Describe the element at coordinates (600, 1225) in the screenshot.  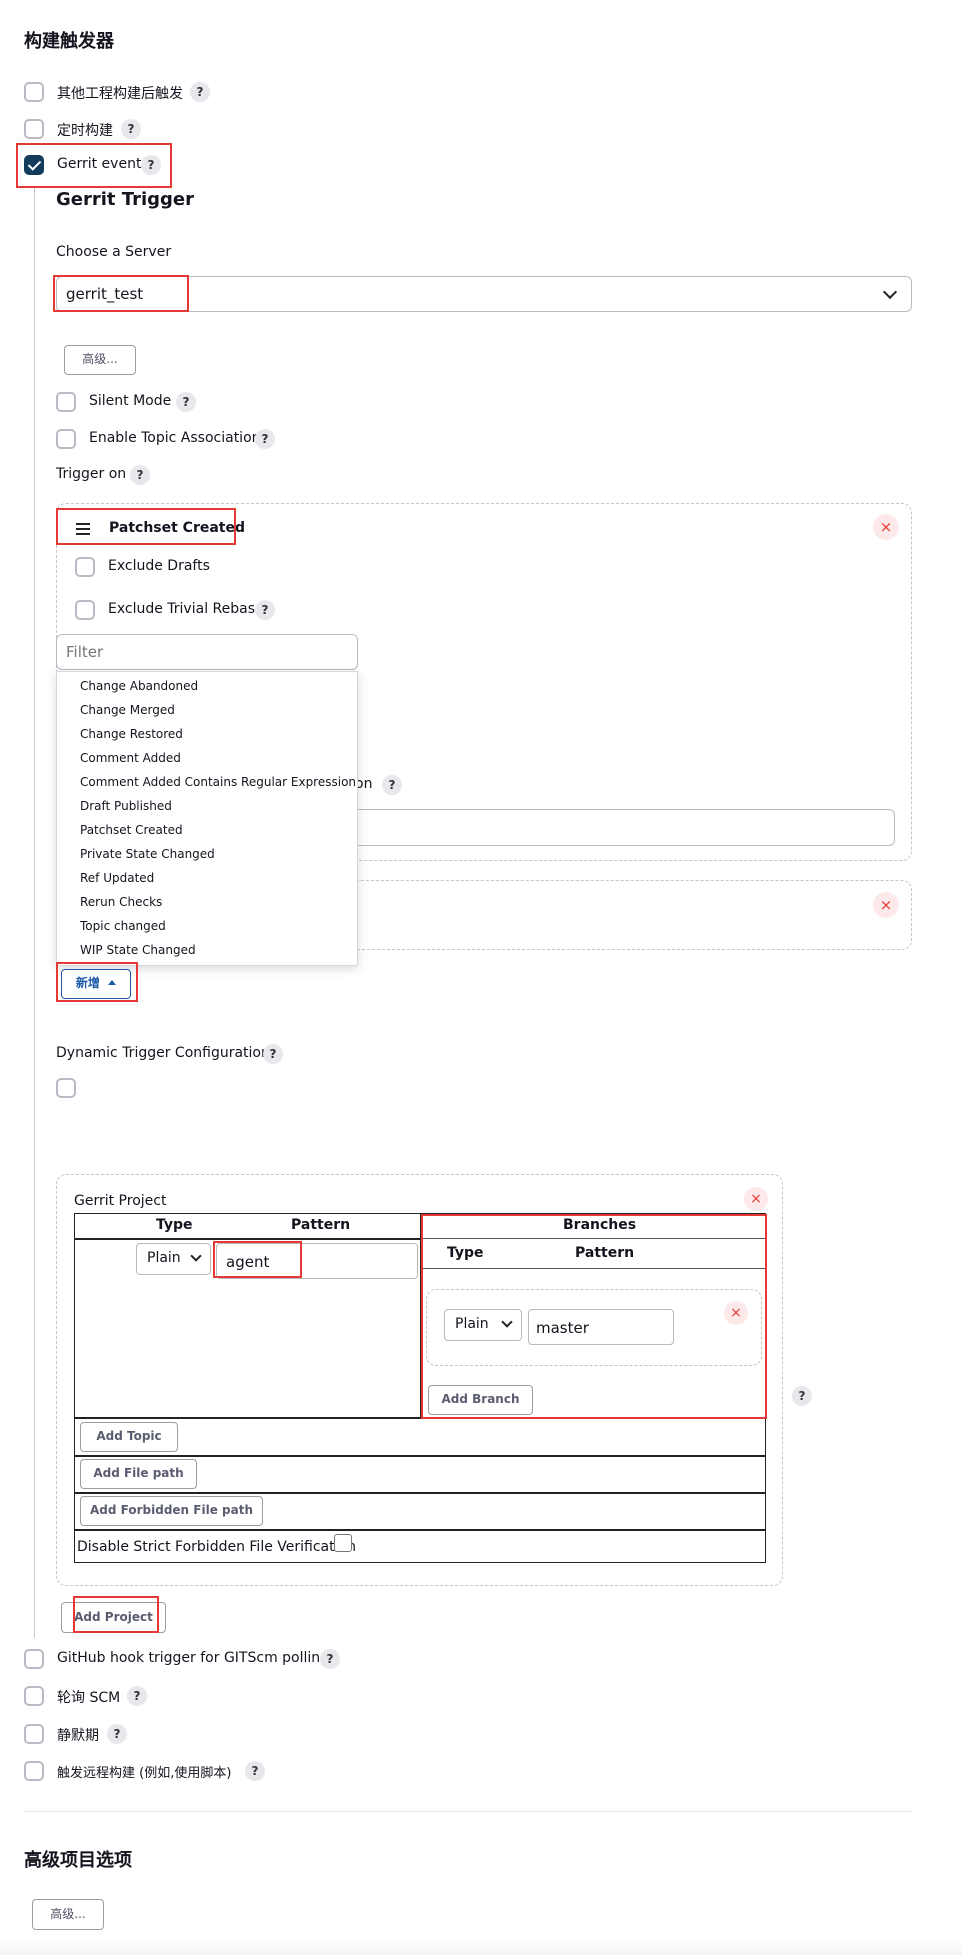
I see `col-branches-header: Branches` at that location.